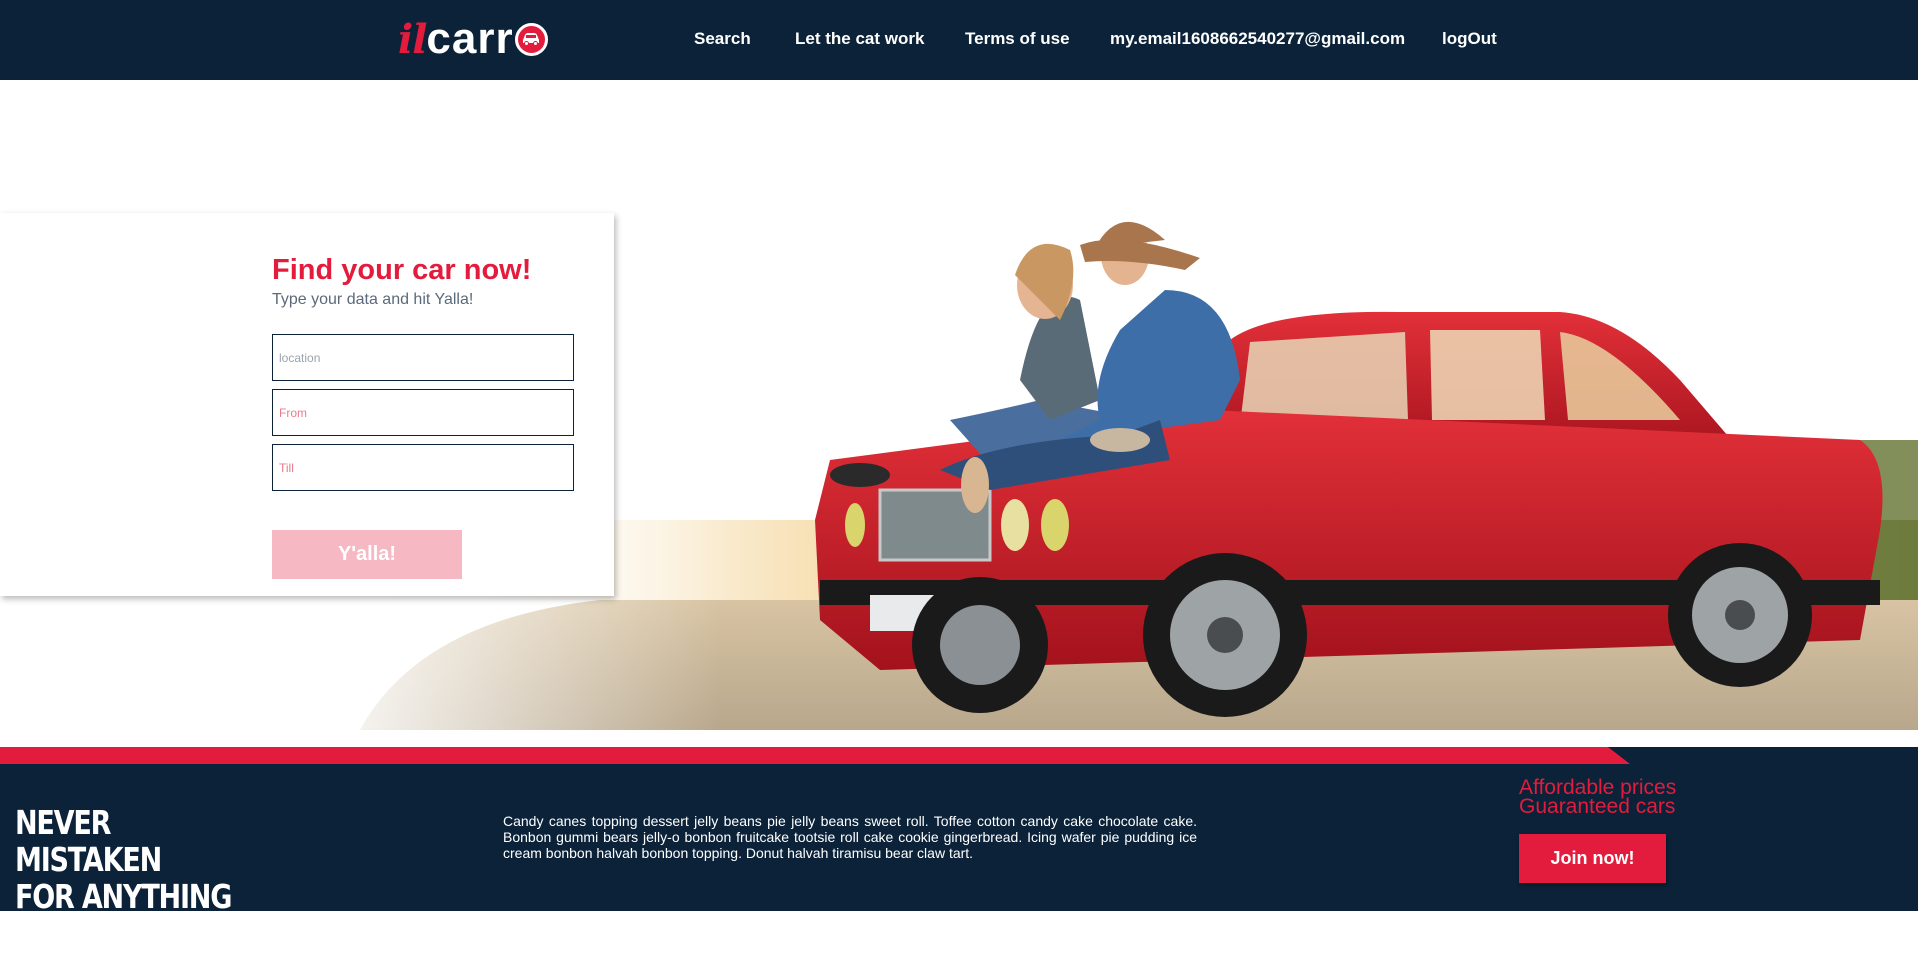  Describe the element at coordinates (367, 554) in the screenshot. I see `yalla-search-button: Y'alla!` at that location.